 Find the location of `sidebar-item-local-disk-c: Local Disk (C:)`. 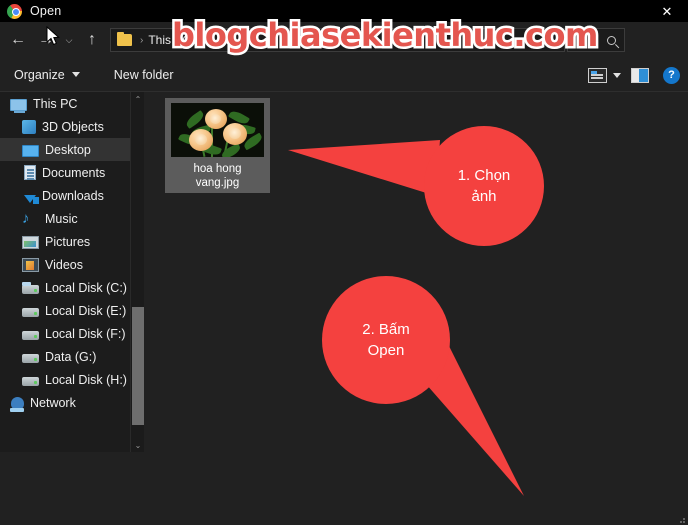

sidebar-item-local-disk-c: Local Disk (C:) is located at coordinates (65, 287).